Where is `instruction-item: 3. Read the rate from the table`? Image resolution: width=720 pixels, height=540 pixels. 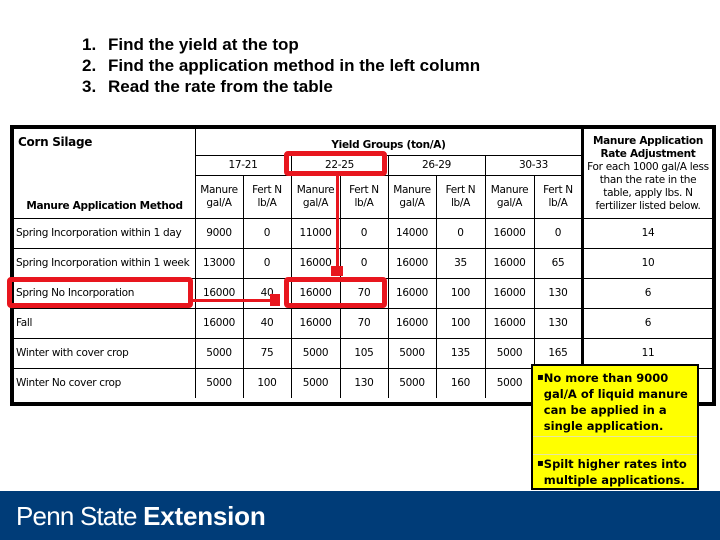
instruction-item: 3. Read the rate from the table is located at coordinates (281, 86).